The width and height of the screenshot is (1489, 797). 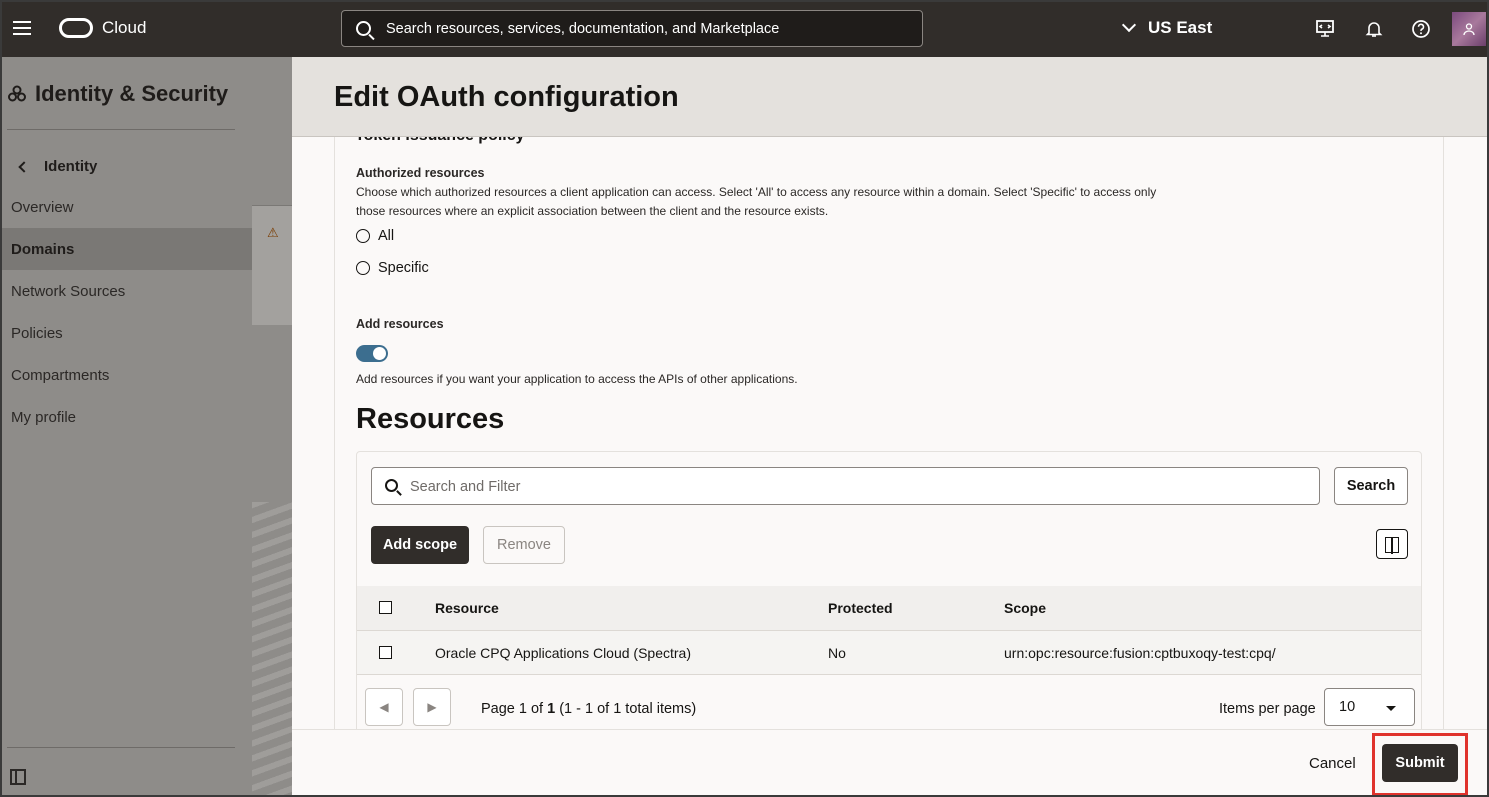 I want to click on panel-footer: Cancel Submit, so click(x=889, y=762).